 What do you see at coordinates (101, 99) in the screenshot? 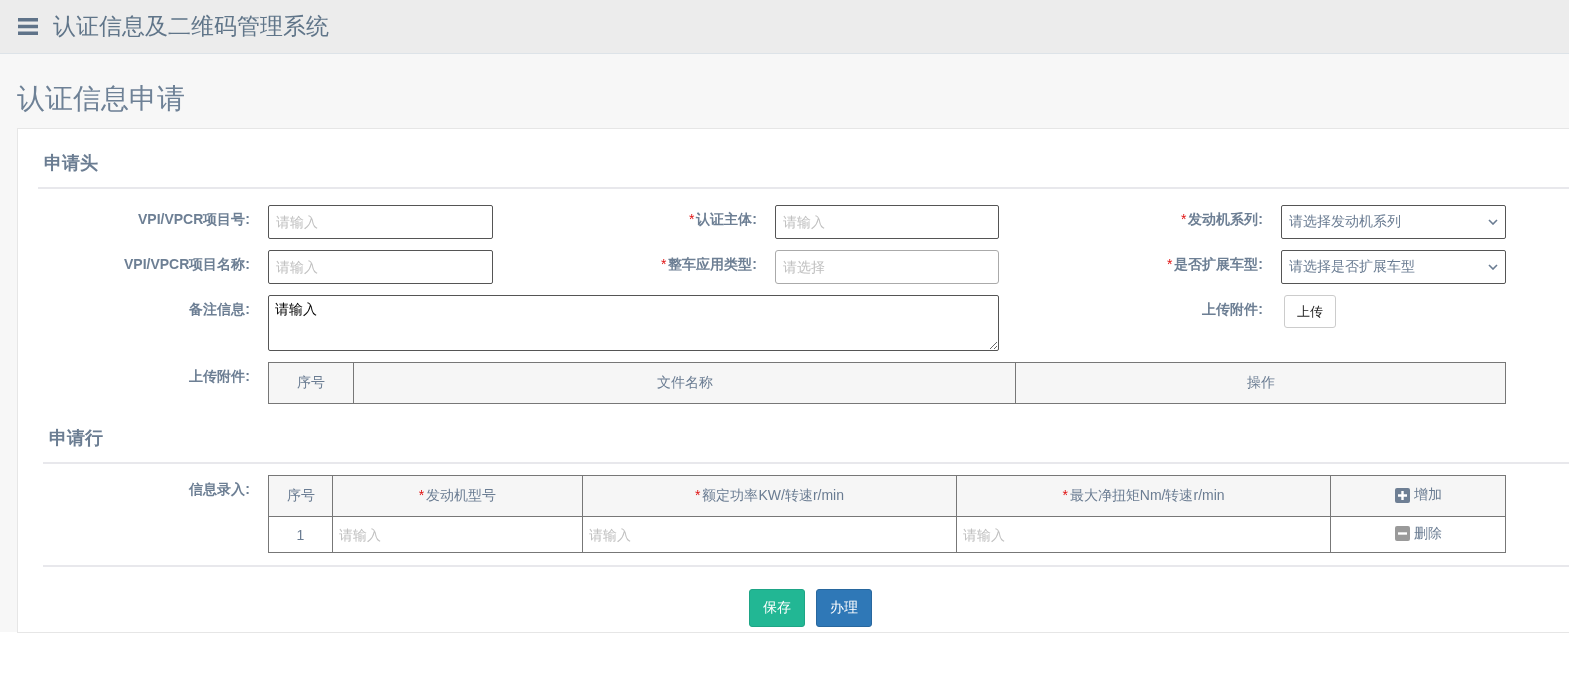
I see `page-title: 认证信息申请` at bounding box center [101, 99].